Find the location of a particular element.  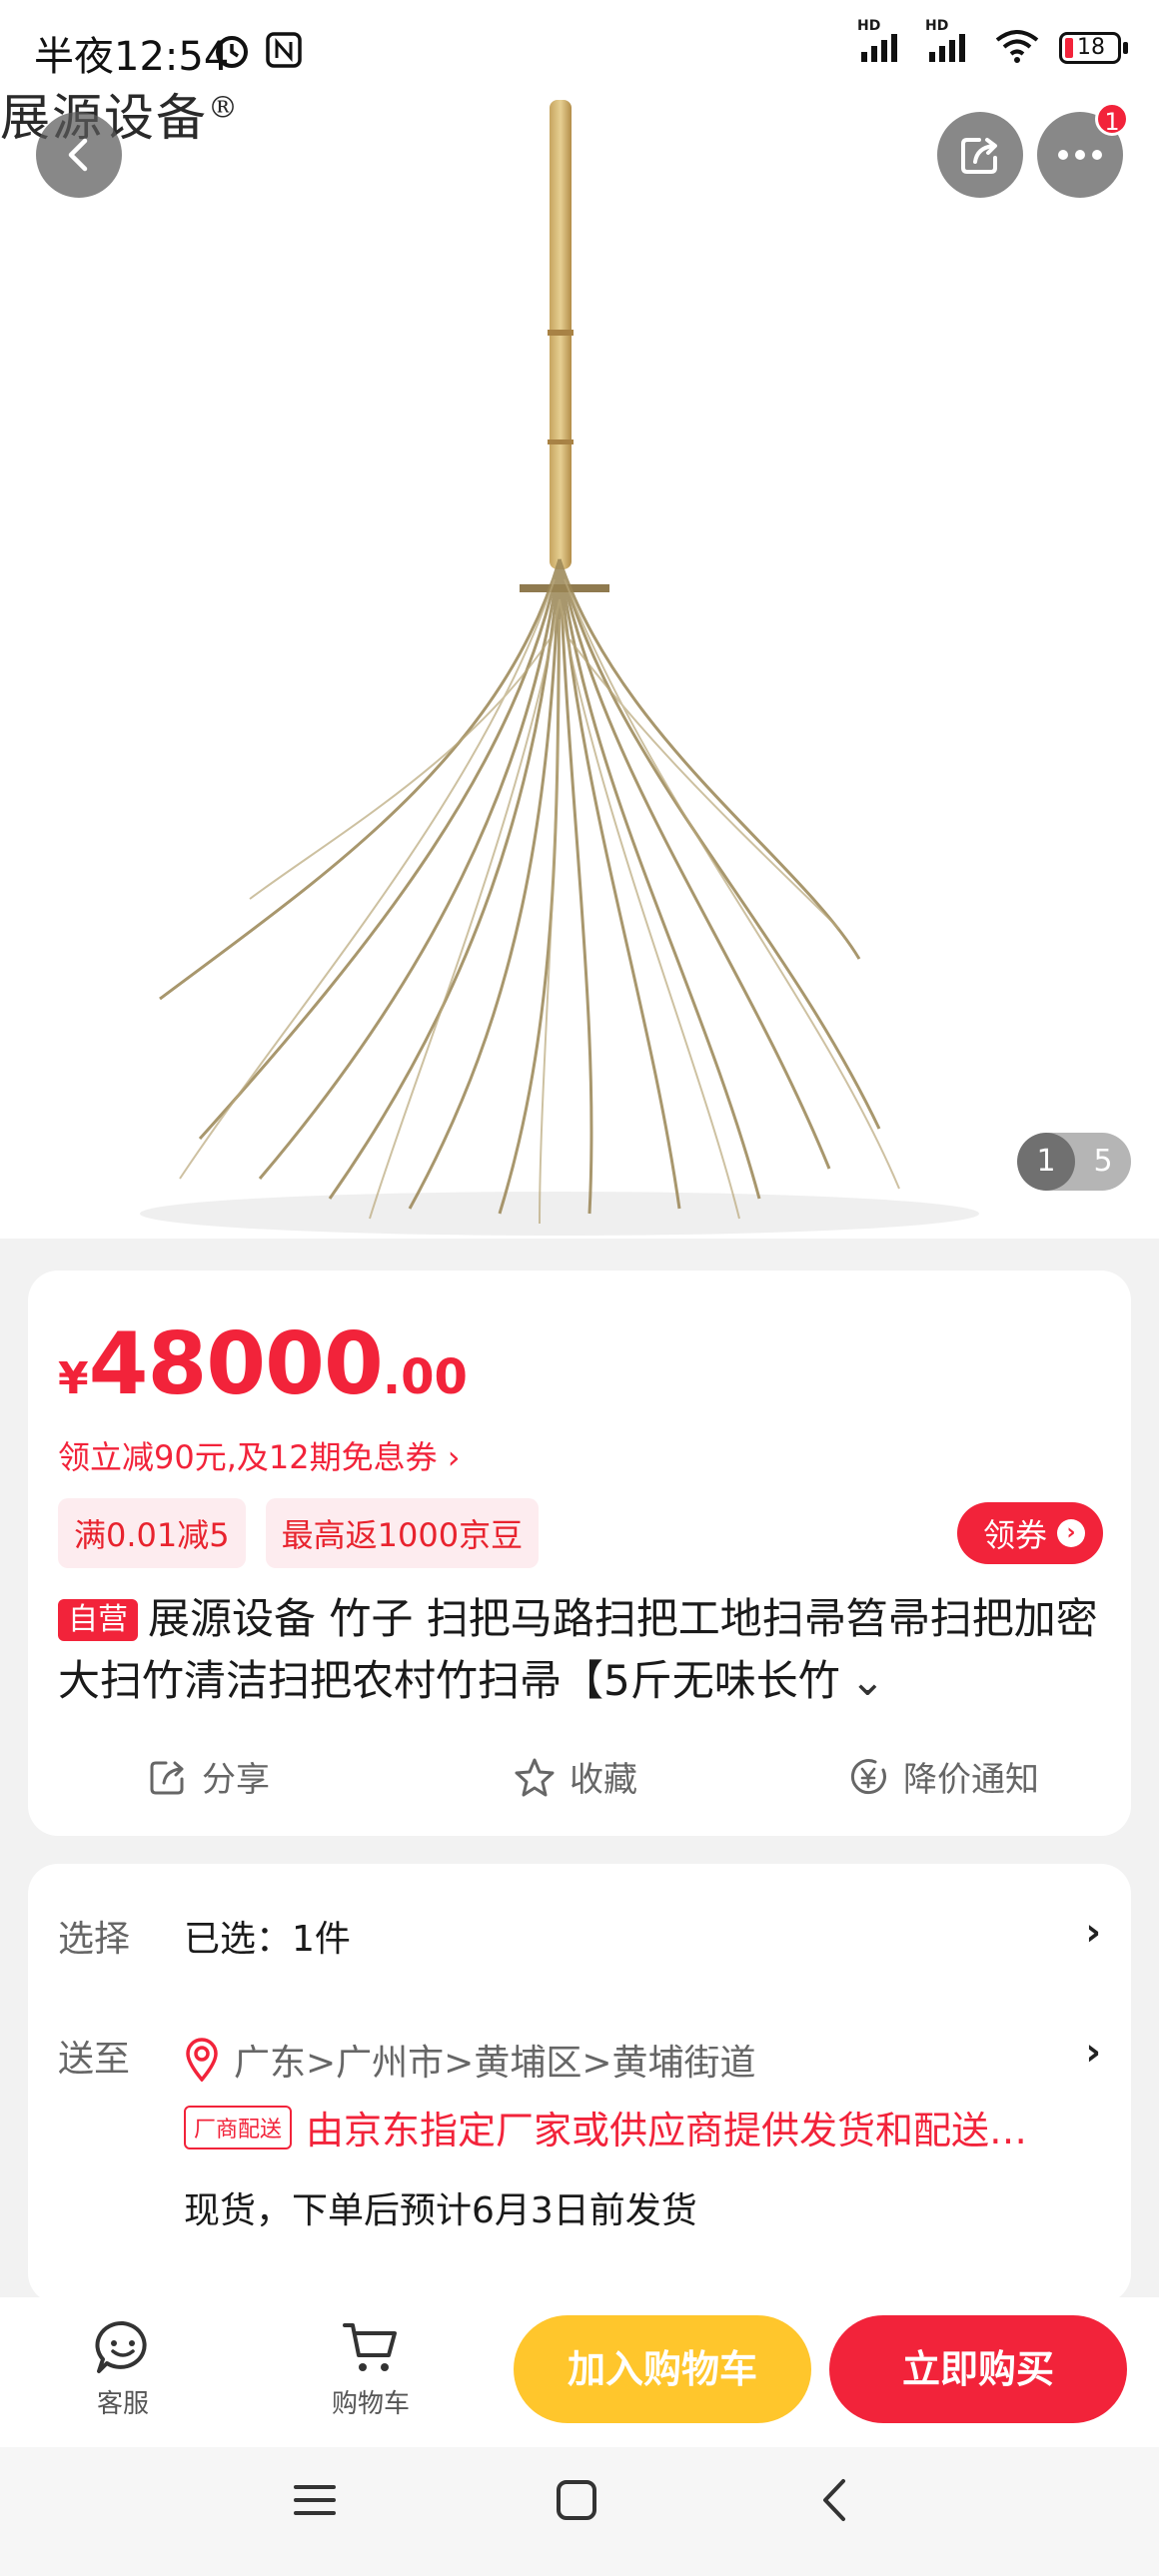

more-badge: 1 is located at coordinates (1112, 119).